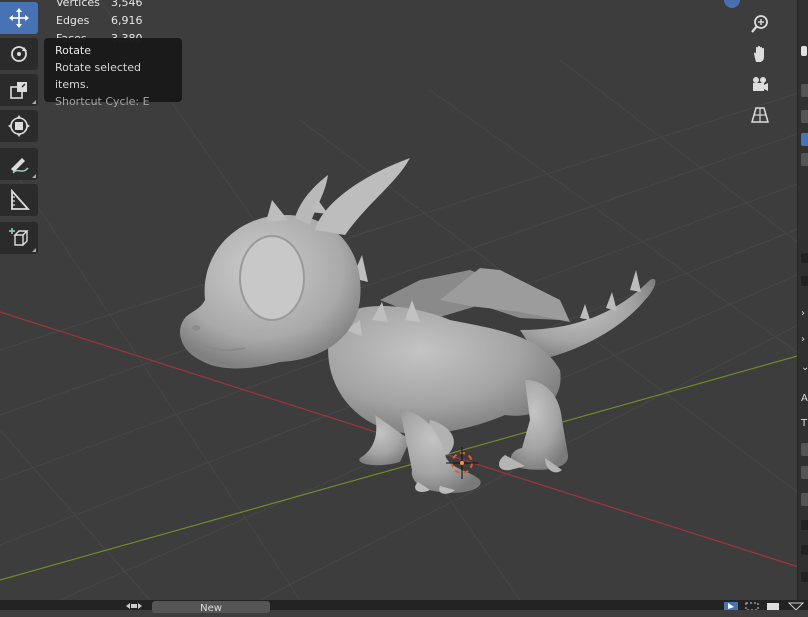 The width and height of the screenshot is (808, 617). I want to click on rotate-tool-button, so click(19, 54).